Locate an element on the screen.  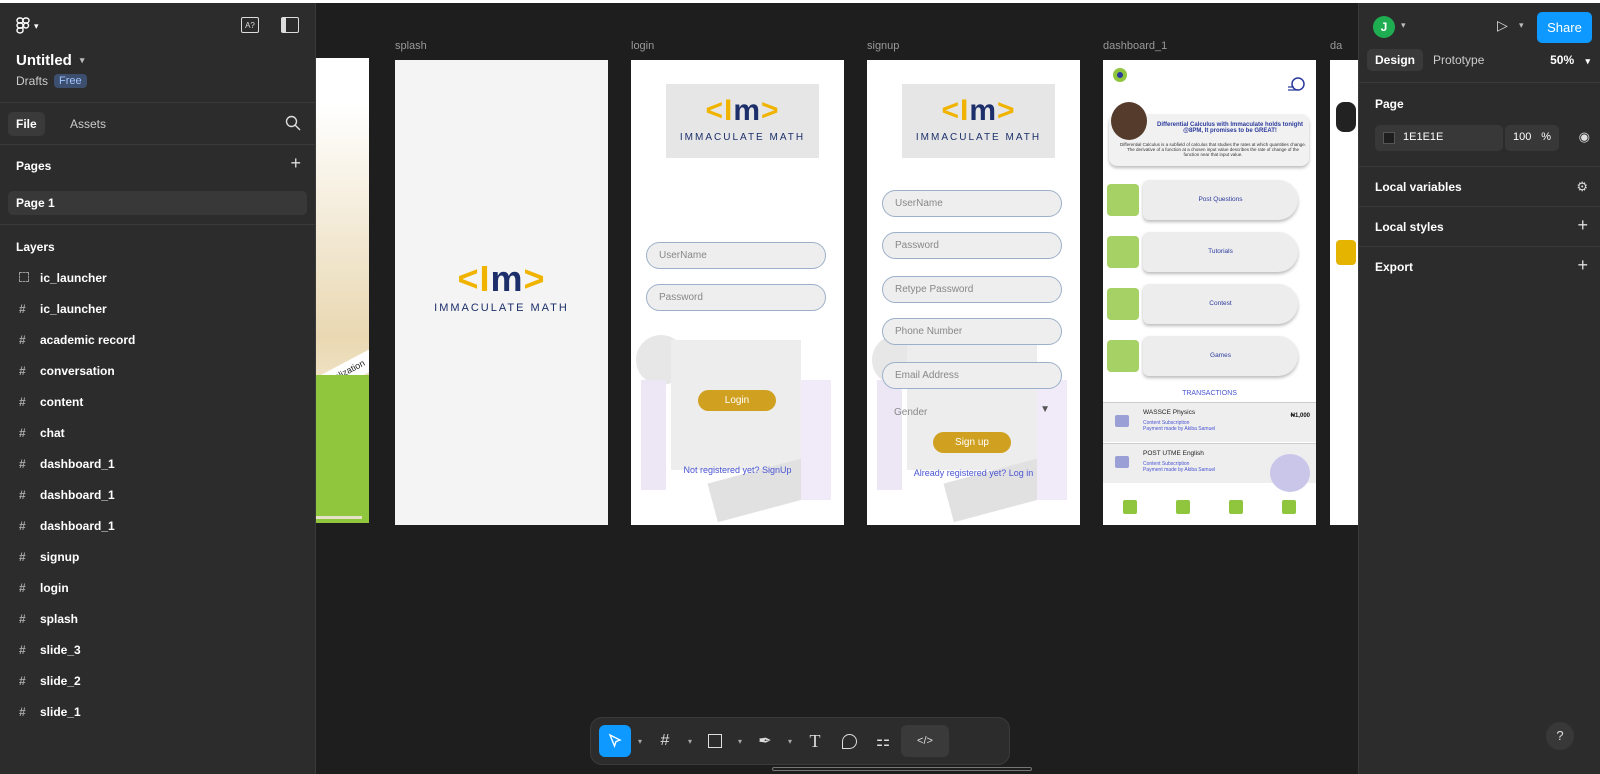
transaction-payer: Payment made by Akiba Samuel is located at coordinates (1179, 429).